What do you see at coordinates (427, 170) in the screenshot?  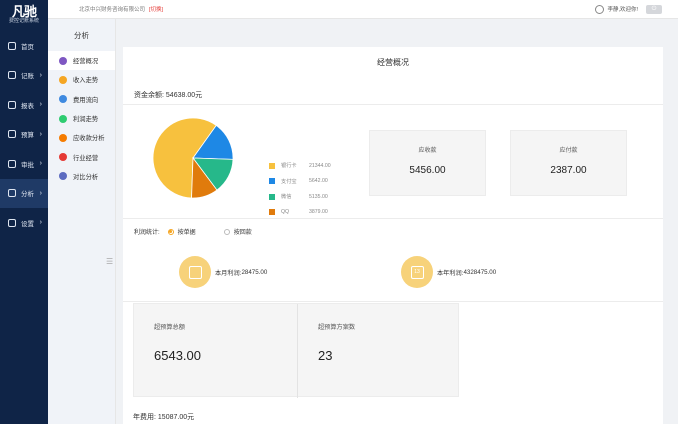 I see `receivable-value: 5456.00` at bounding box center [427, 170].